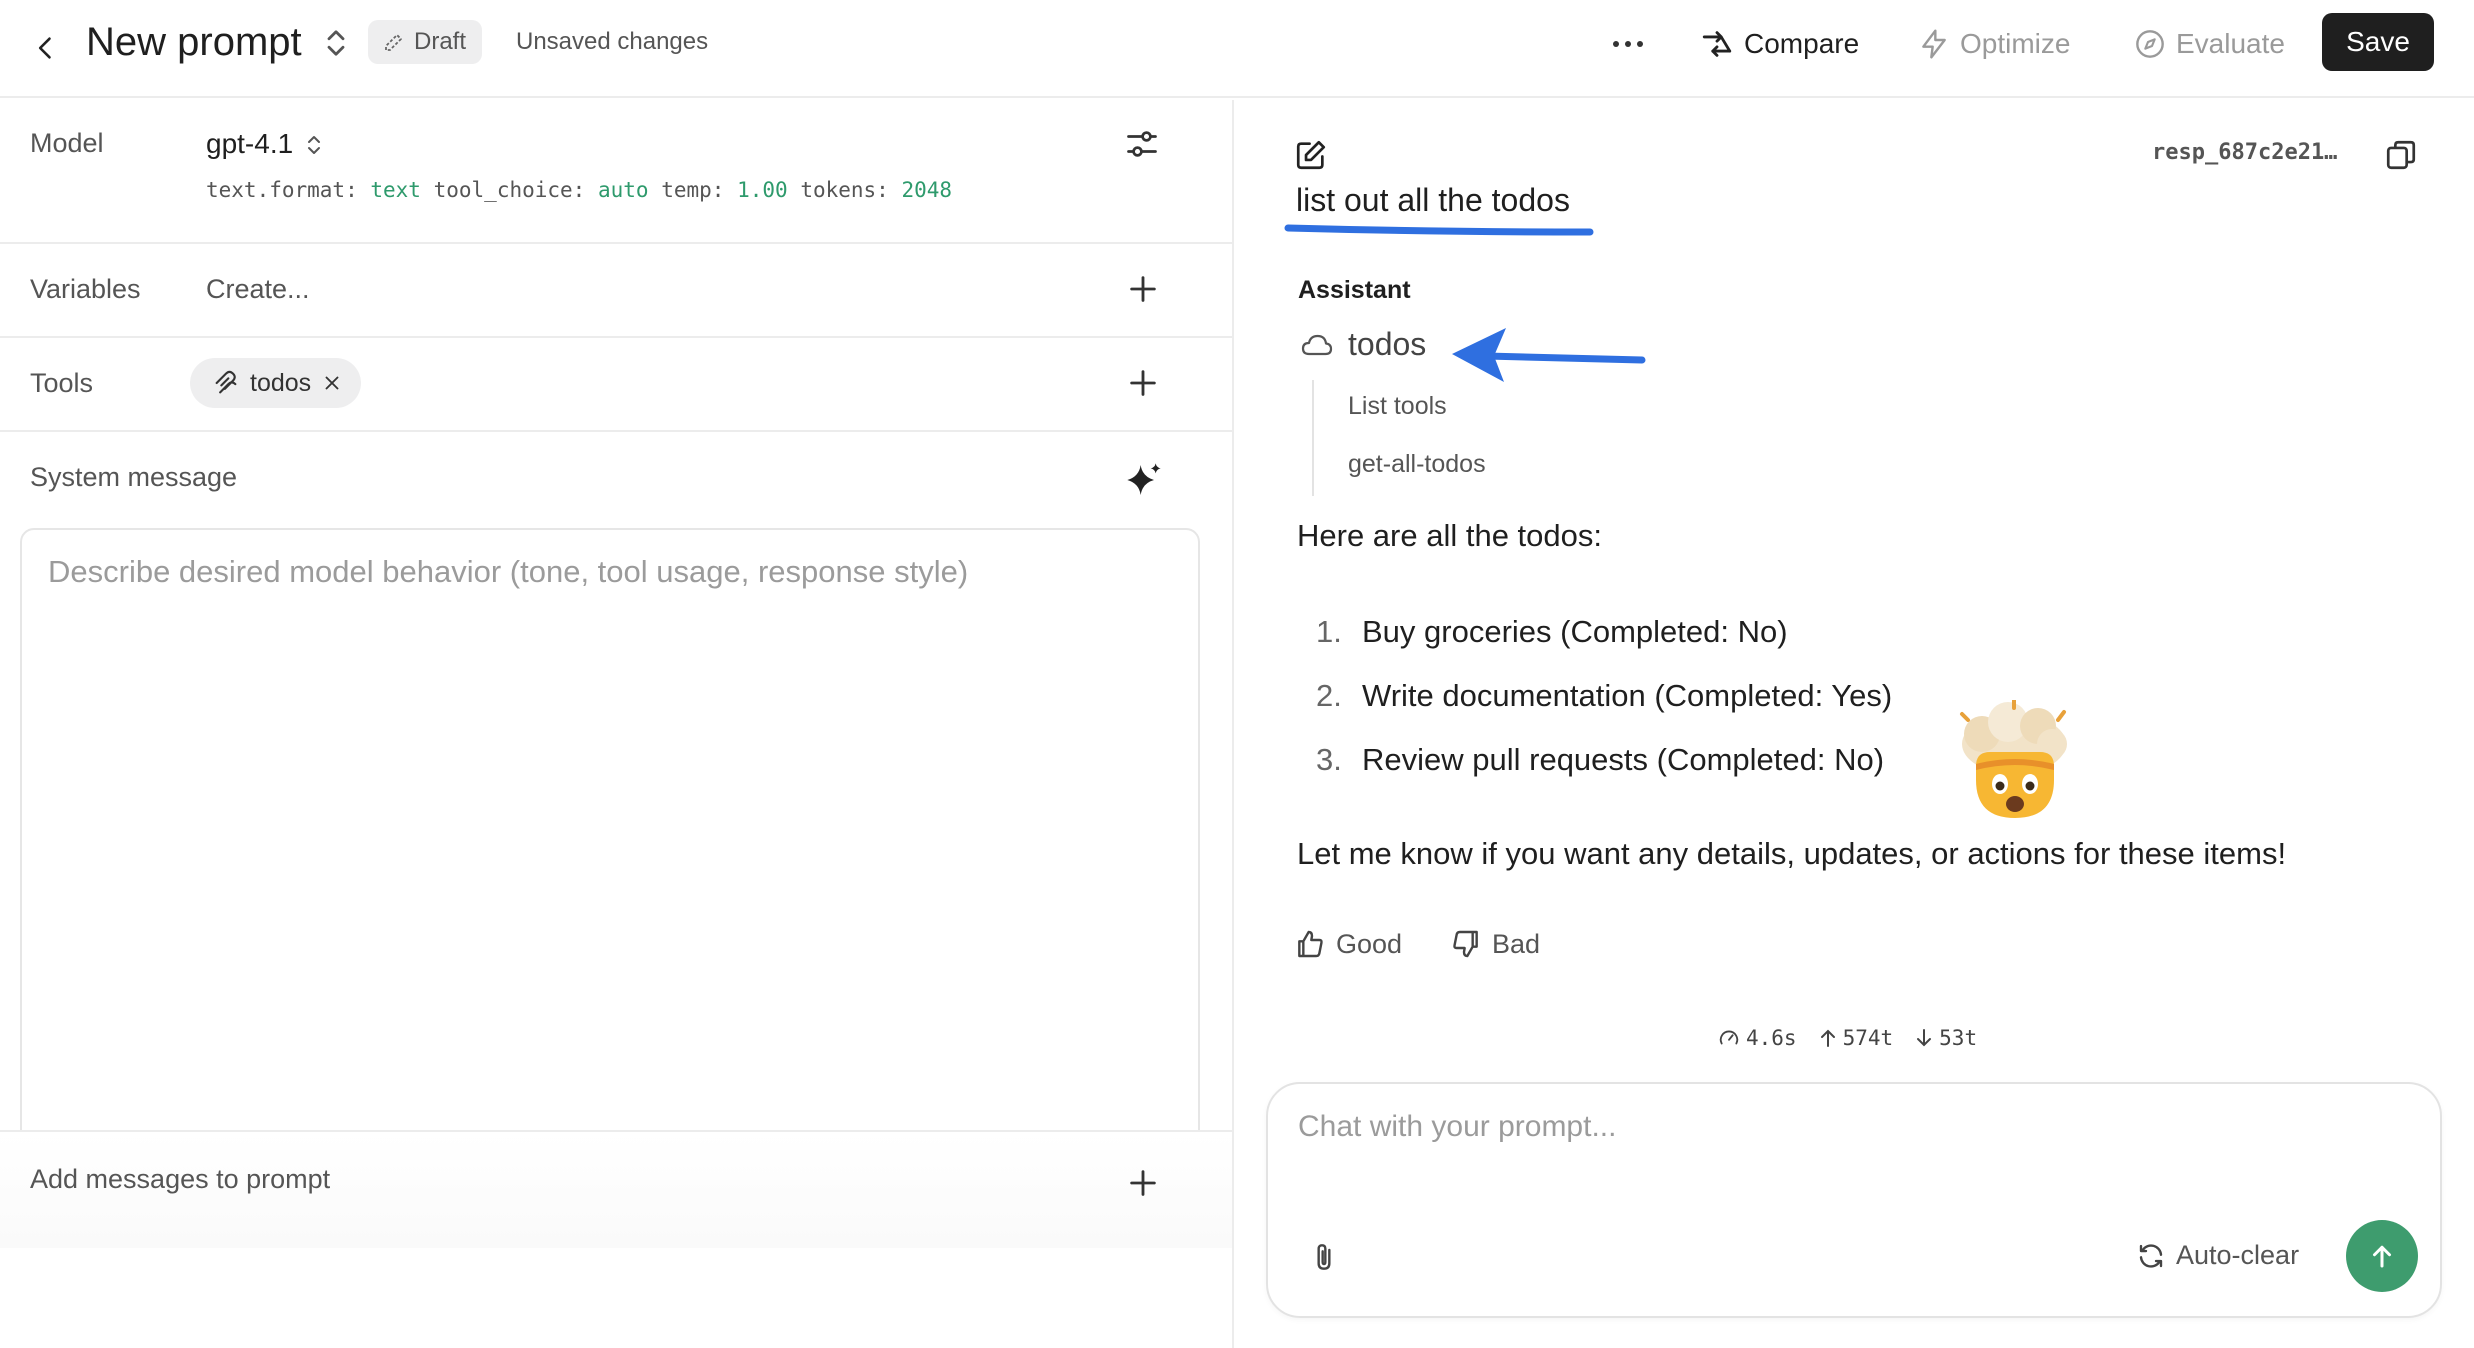  I want to click on compass-icon, so click(2150, 44).